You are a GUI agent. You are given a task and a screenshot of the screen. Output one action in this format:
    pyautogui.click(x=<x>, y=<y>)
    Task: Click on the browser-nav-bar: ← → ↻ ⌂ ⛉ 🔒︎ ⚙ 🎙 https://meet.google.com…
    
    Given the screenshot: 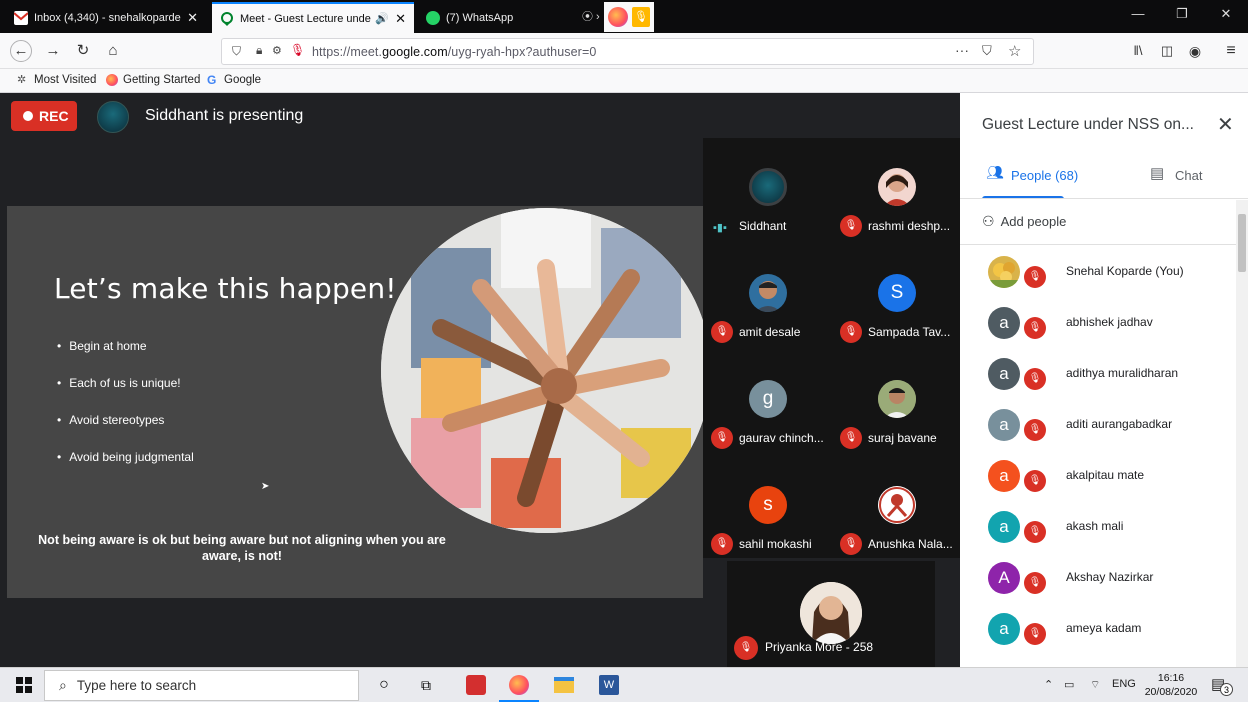 What is the action you would take?
    pyautogui.click(x=624, y=51)
    